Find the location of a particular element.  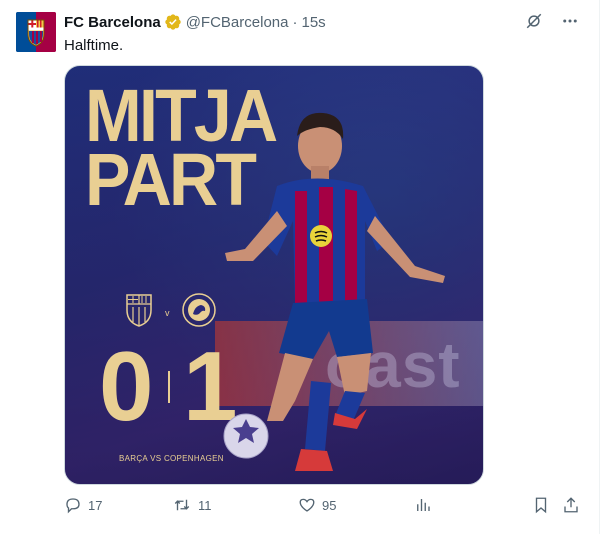

author-handle: @FCBarcelona is located at coordinates (237, 22).